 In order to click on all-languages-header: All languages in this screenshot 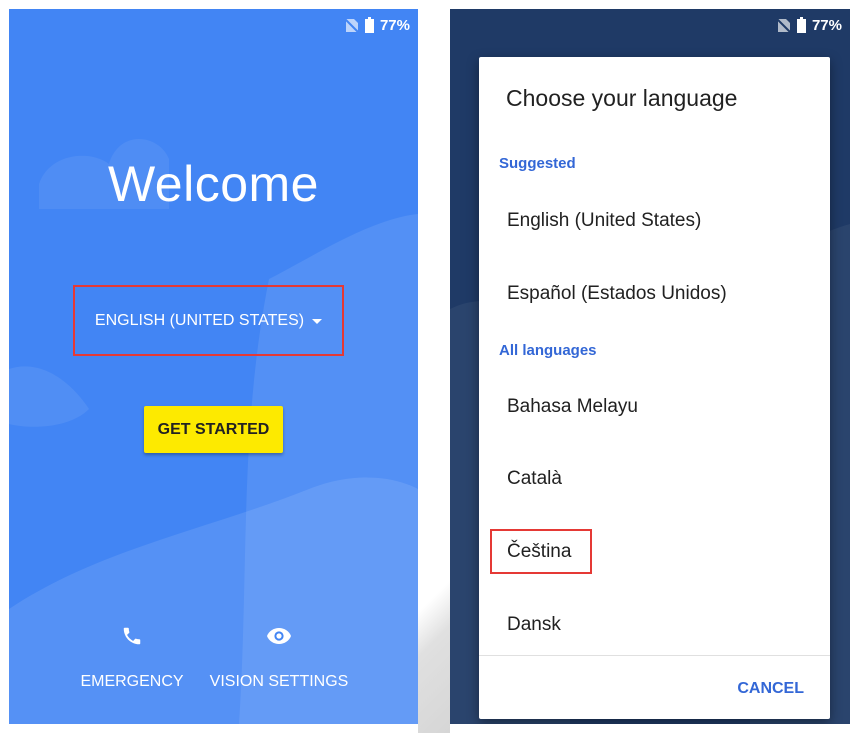, I will do `click(548, 350)`.